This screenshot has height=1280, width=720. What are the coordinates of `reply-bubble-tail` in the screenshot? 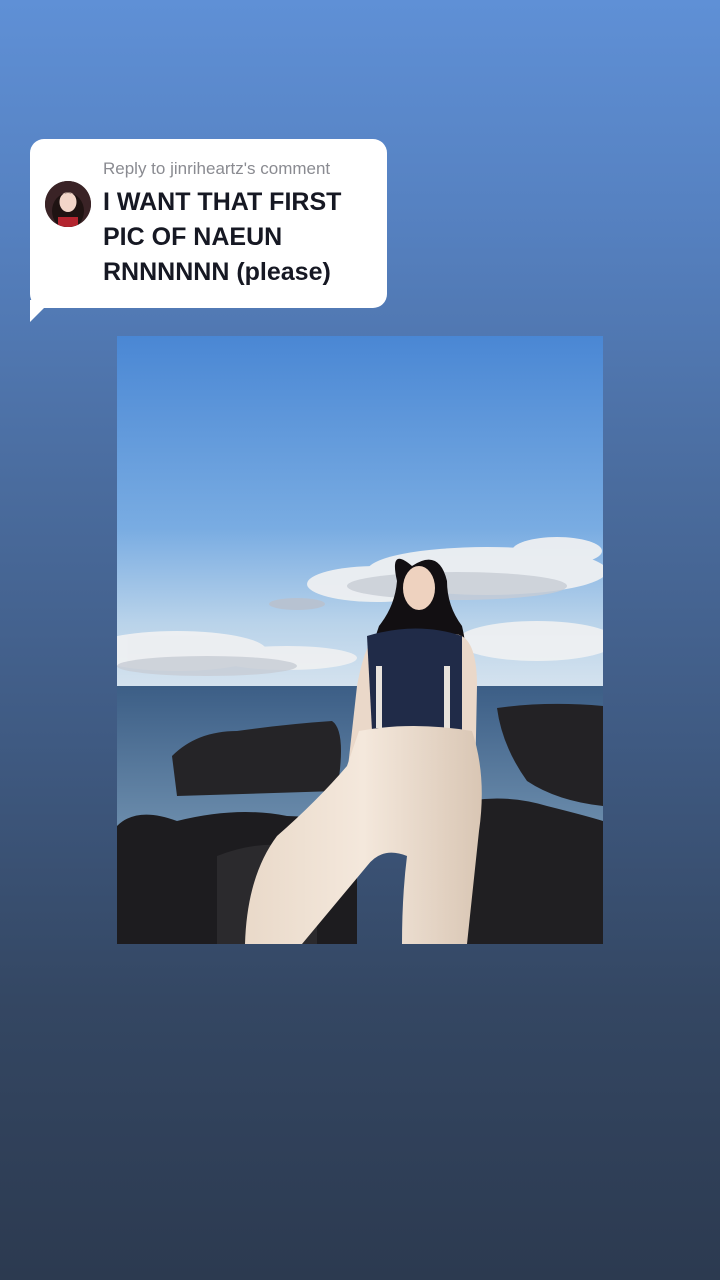 It's located at (41, 311).